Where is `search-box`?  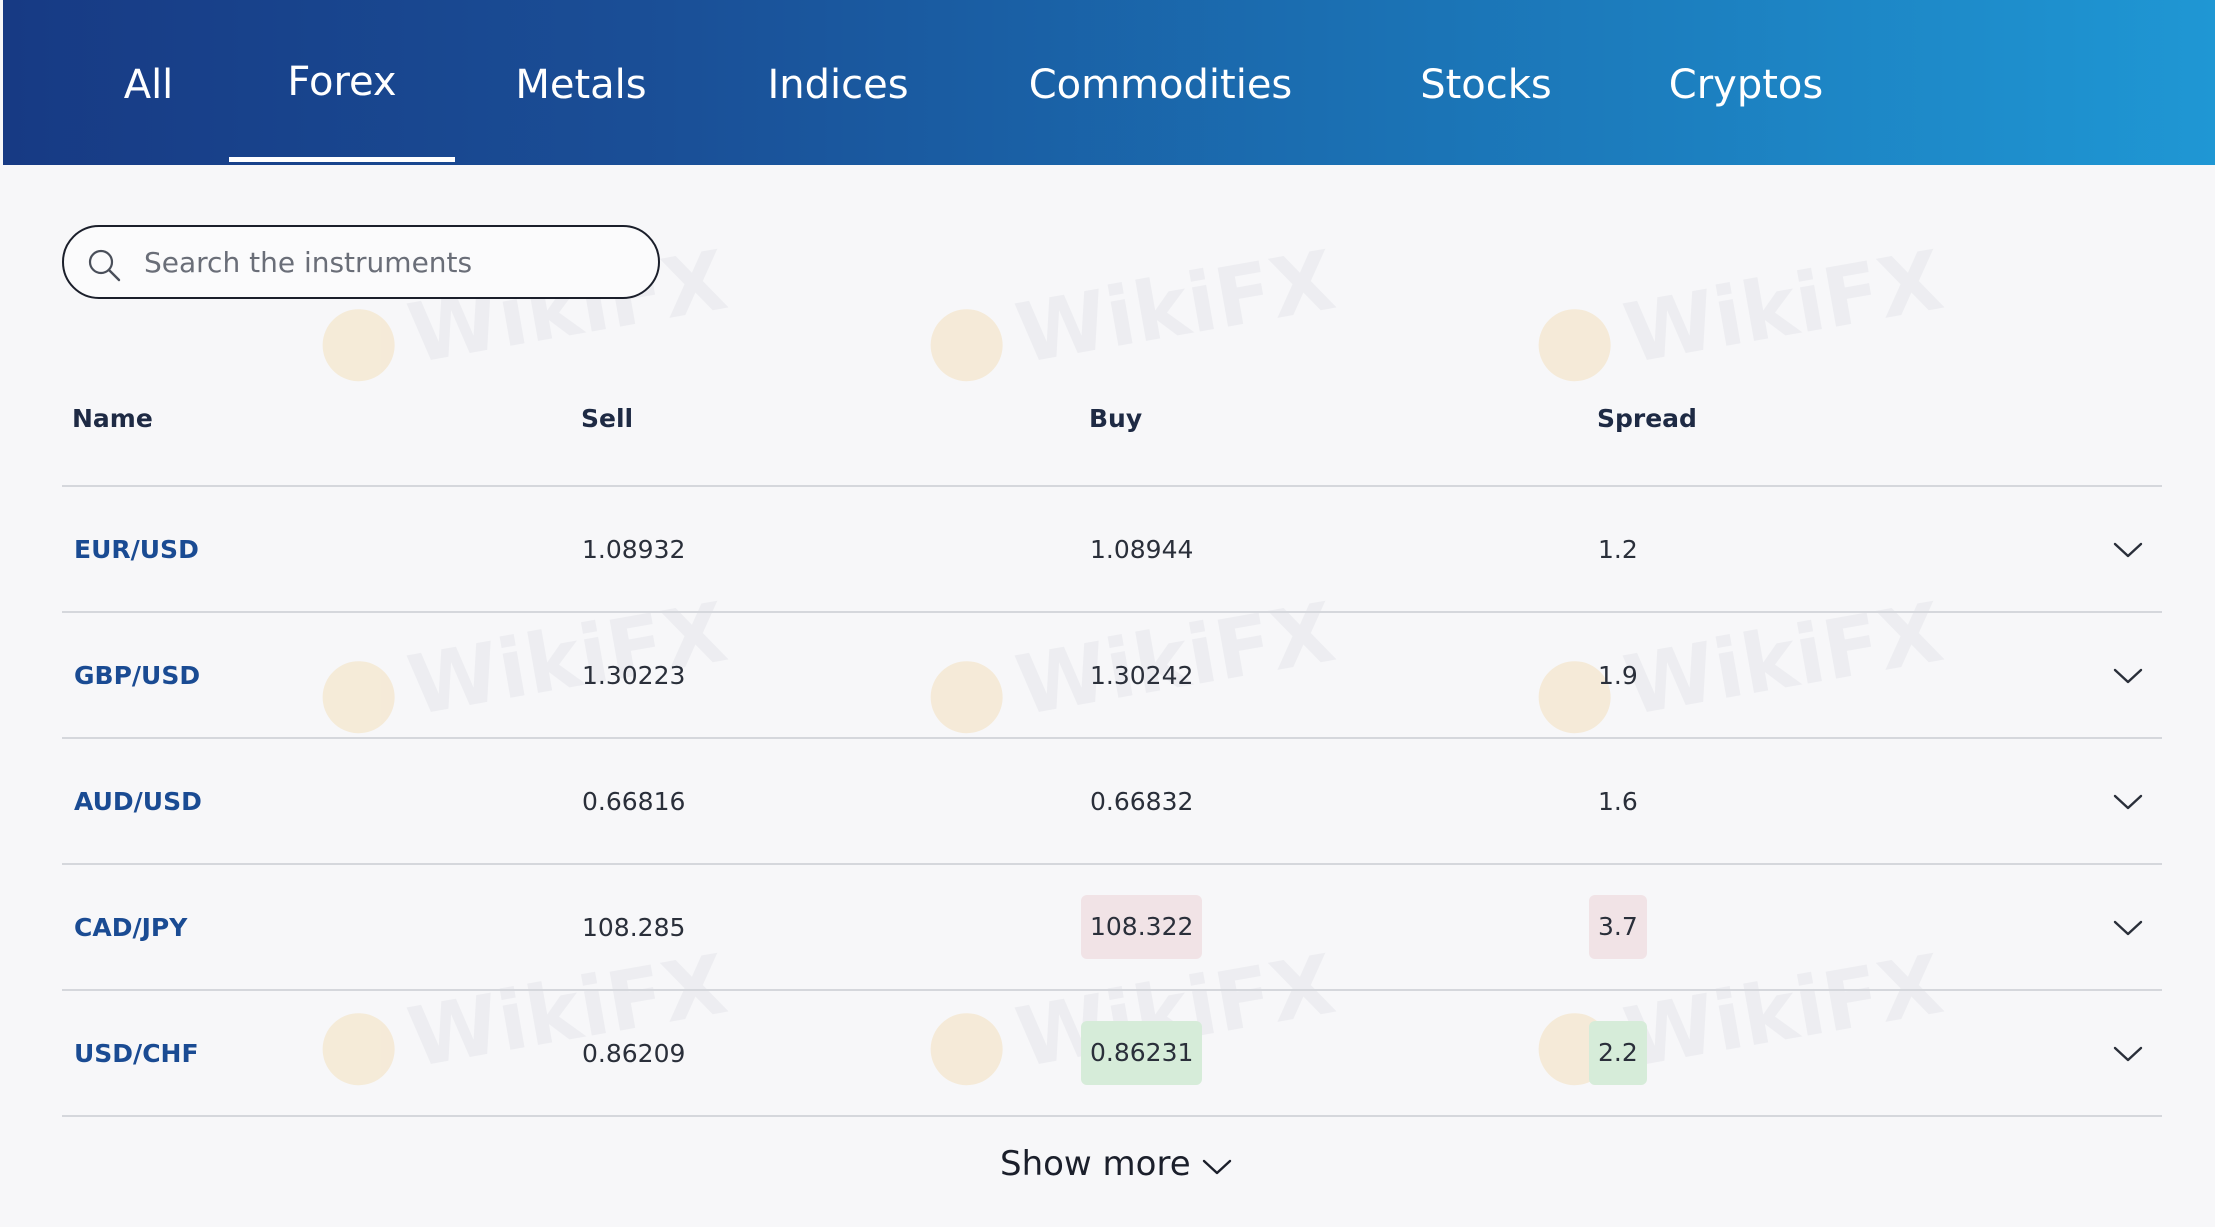
search-box is located at coordinates (361, 262).